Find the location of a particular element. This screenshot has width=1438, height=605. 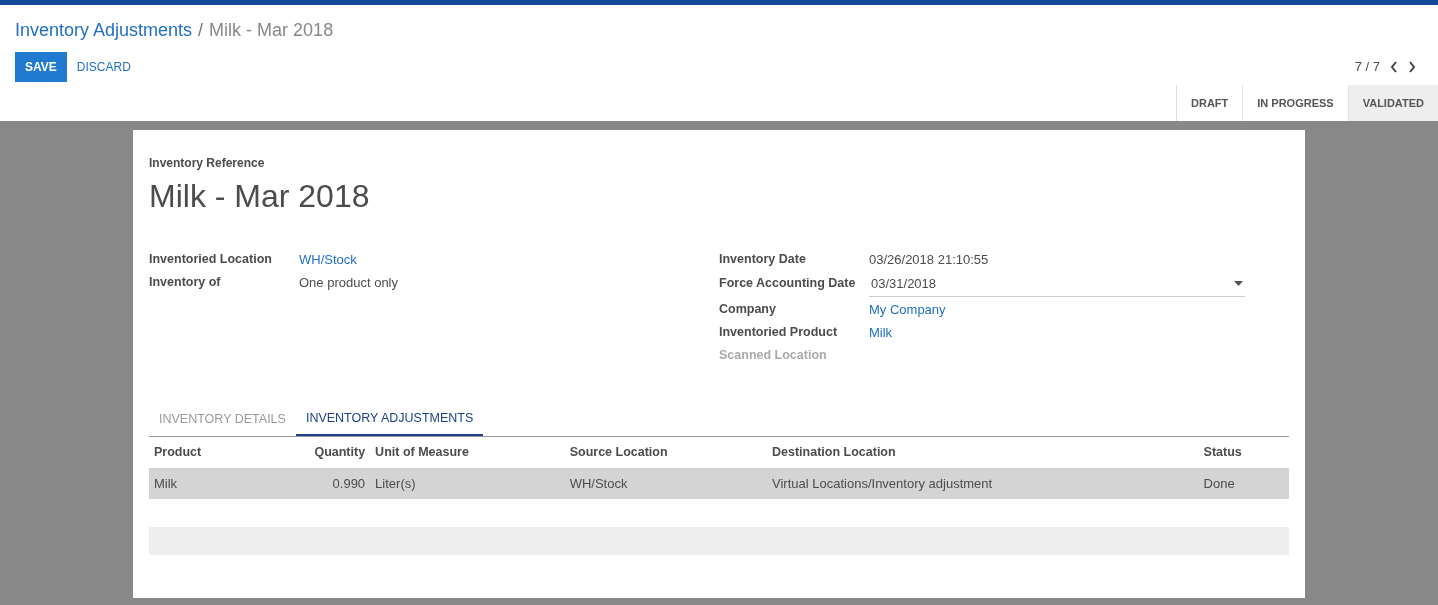

table-cell: 0.990 is located at coordinates (349, 483).